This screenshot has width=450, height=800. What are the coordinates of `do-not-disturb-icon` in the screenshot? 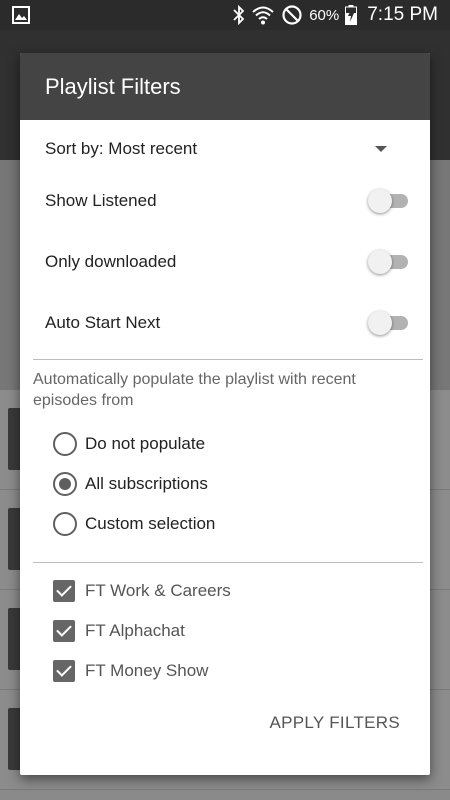 It's located at (292, 15).